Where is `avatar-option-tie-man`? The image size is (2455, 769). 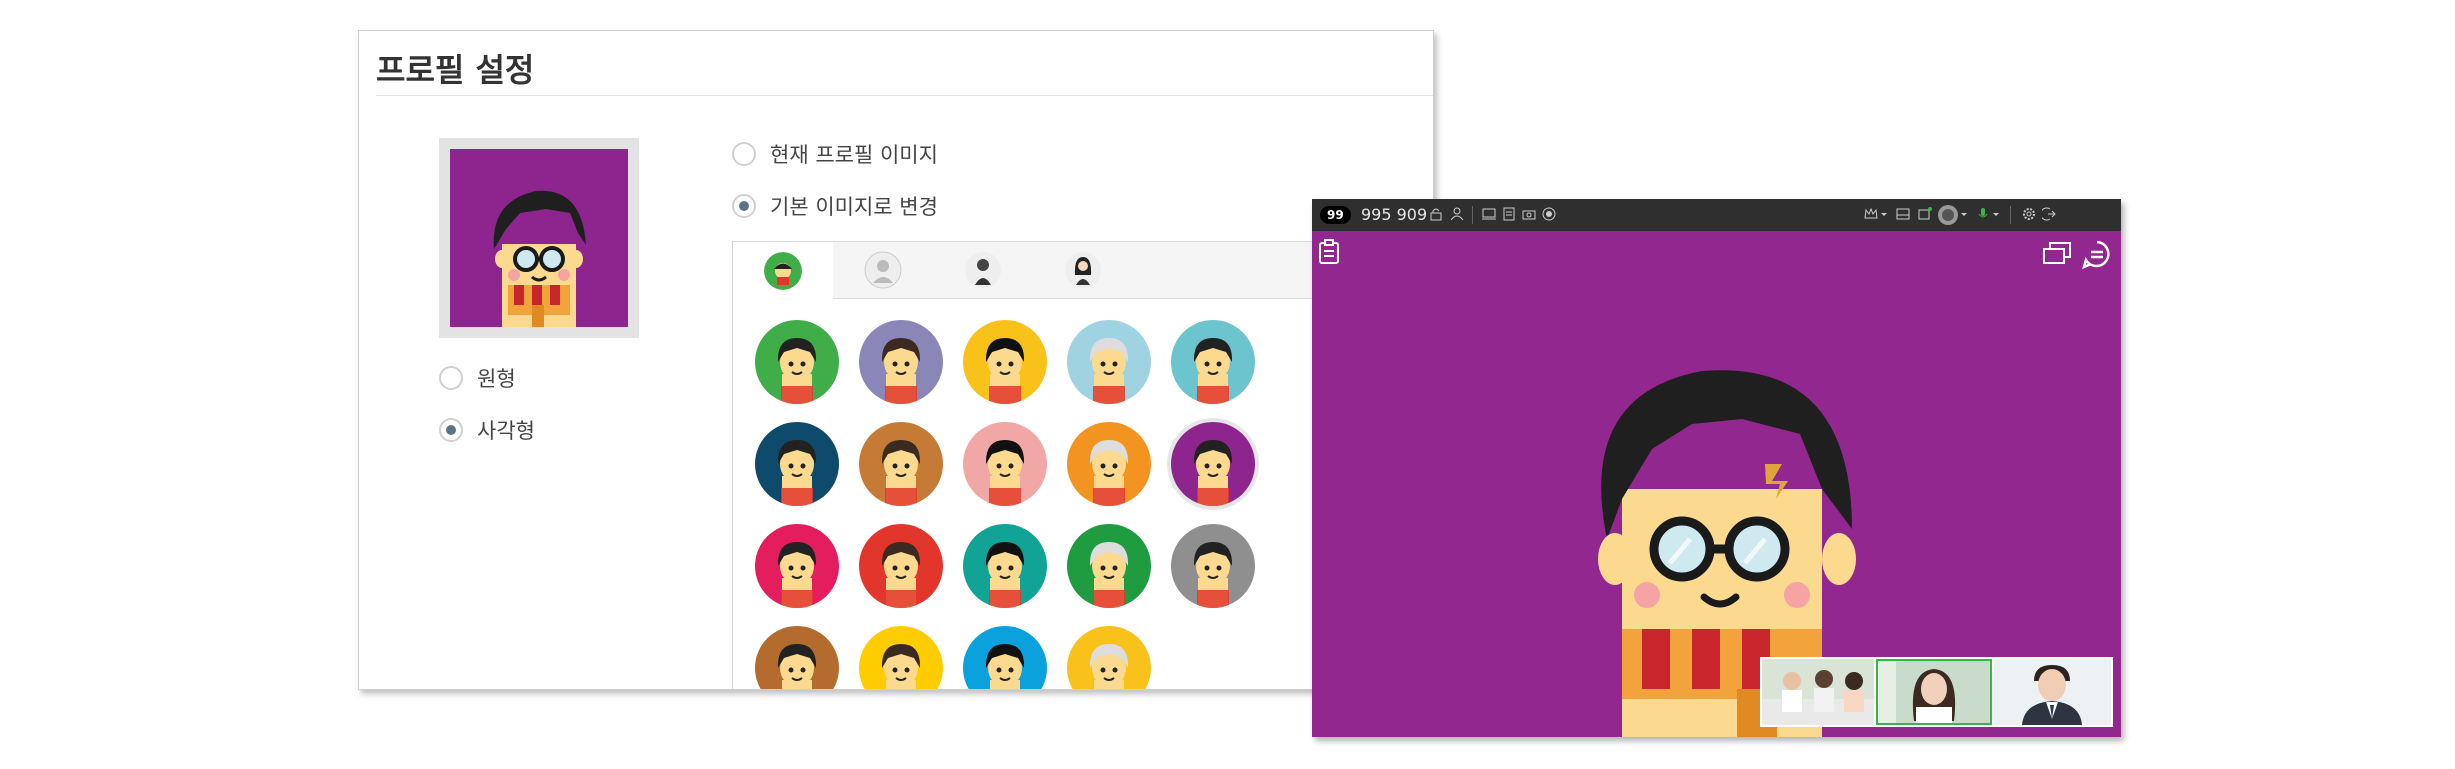
avatar-option-tie-man is located at coordinates (1005, 566).